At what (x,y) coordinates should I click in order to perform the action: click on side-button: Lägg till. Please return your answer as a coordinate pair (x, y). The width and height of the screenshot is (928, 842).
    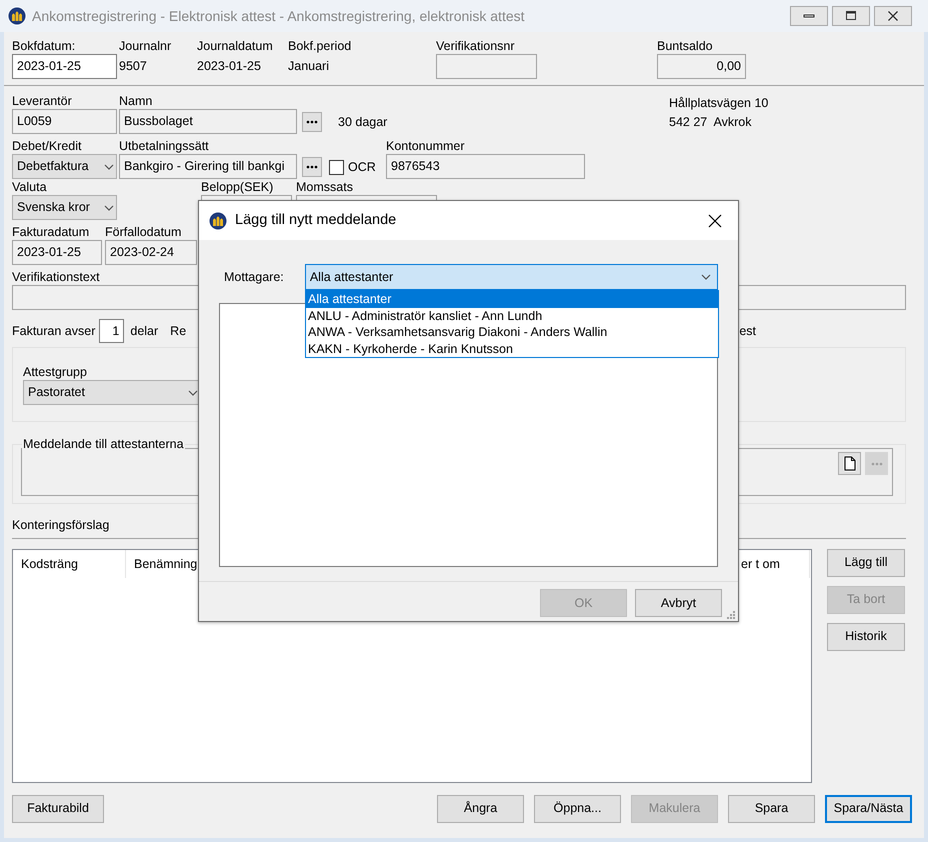
    Looking at the image, I should click on (866, 562).